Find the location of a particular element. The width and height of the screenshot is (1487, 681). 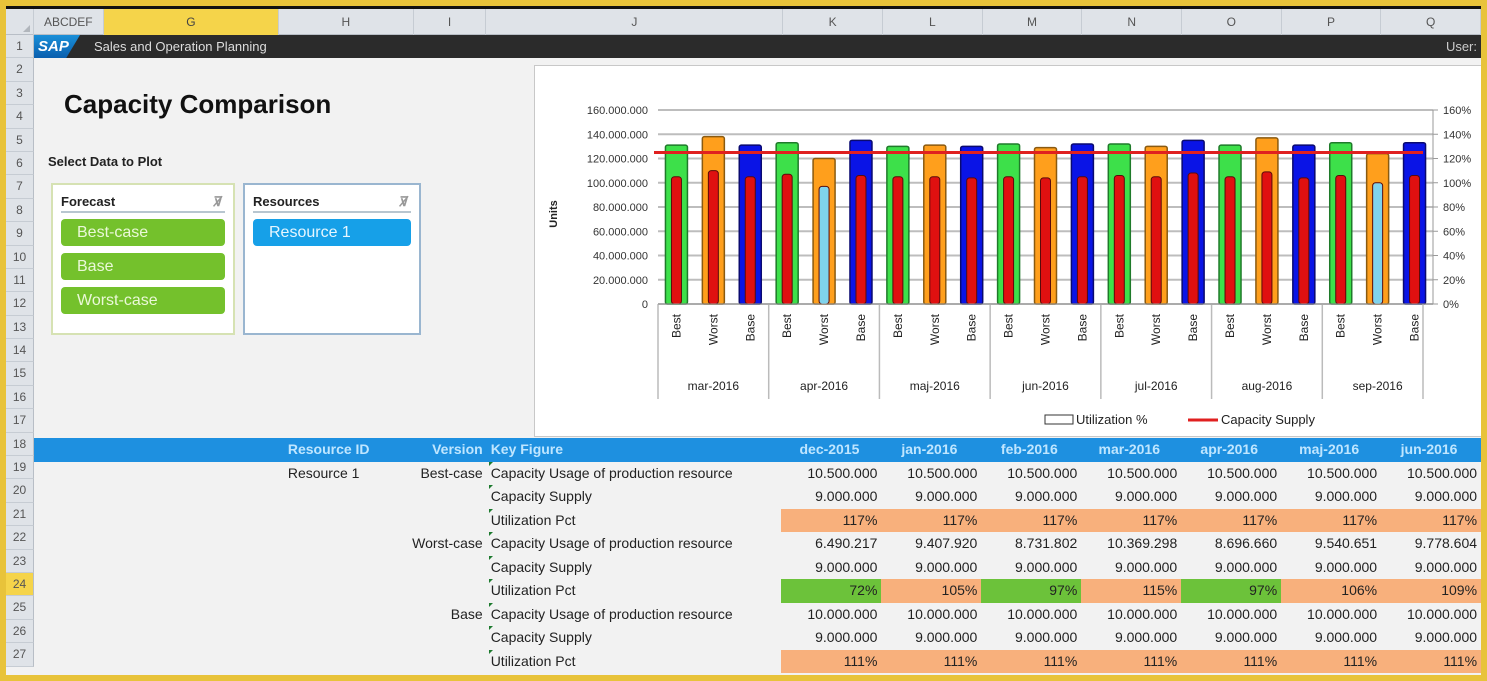

value-cell: 97% is located at coordinates (1031, 591).